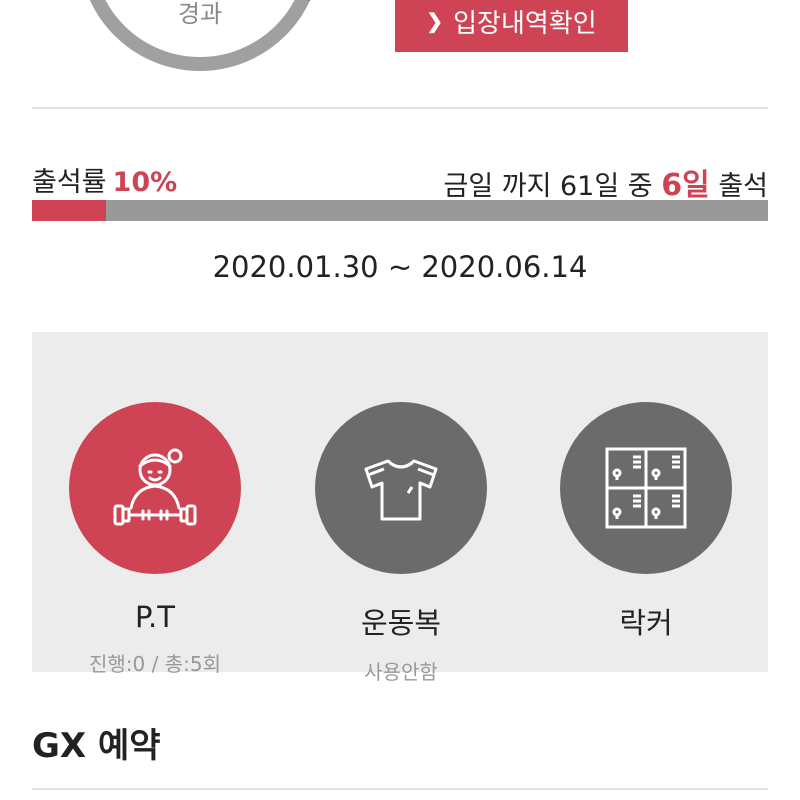  I want to click on entry-history-label: 입장내역확인, so click(525, 22).